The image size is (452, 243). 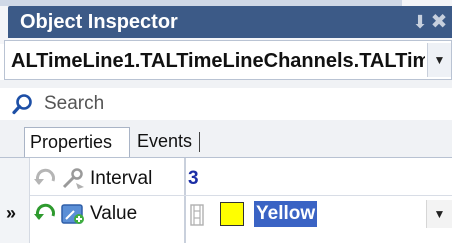 I want to click on row-gutter, so click(x=15, y=200).